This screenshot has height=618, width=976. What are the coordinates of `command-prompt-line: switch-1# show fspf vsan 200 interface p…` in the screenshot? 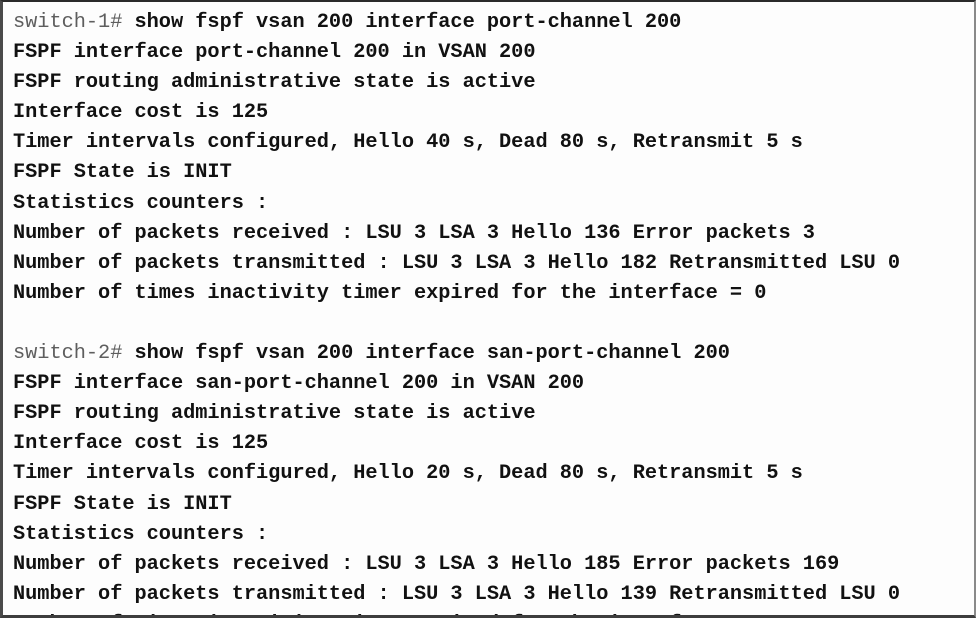 It's located at (493, 23).